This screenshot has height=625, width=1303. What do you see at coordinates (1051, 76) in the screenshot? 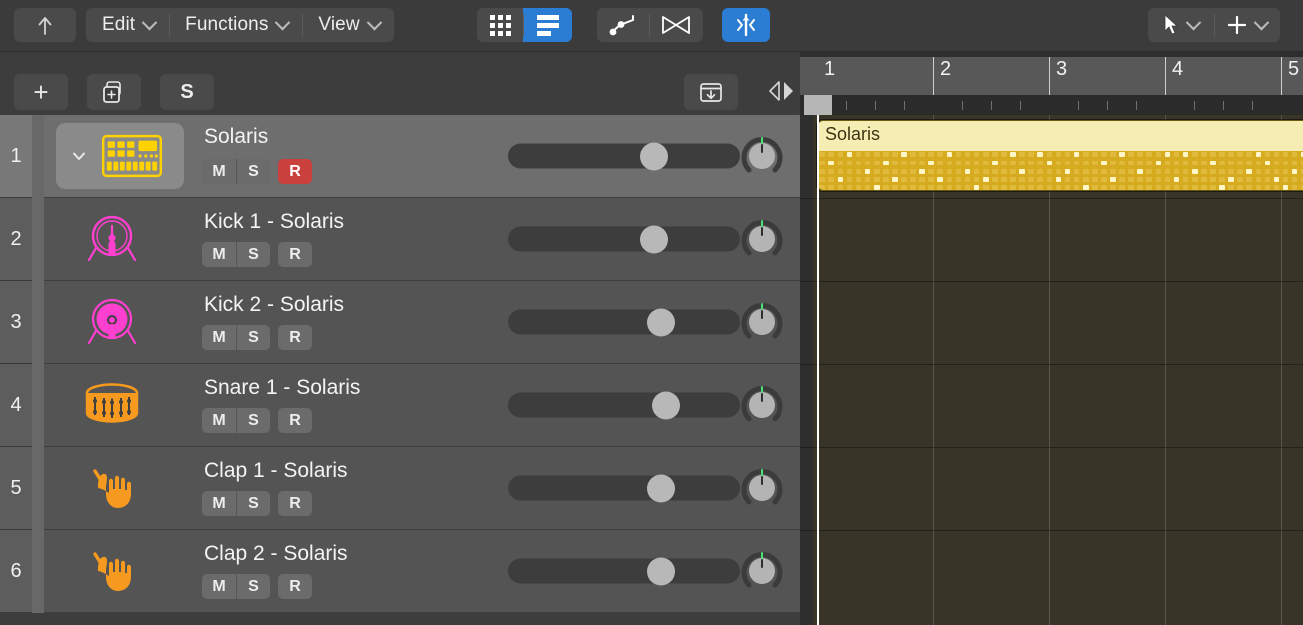
I see `ruler-bars-strip` at bounding box center [1051, 76].